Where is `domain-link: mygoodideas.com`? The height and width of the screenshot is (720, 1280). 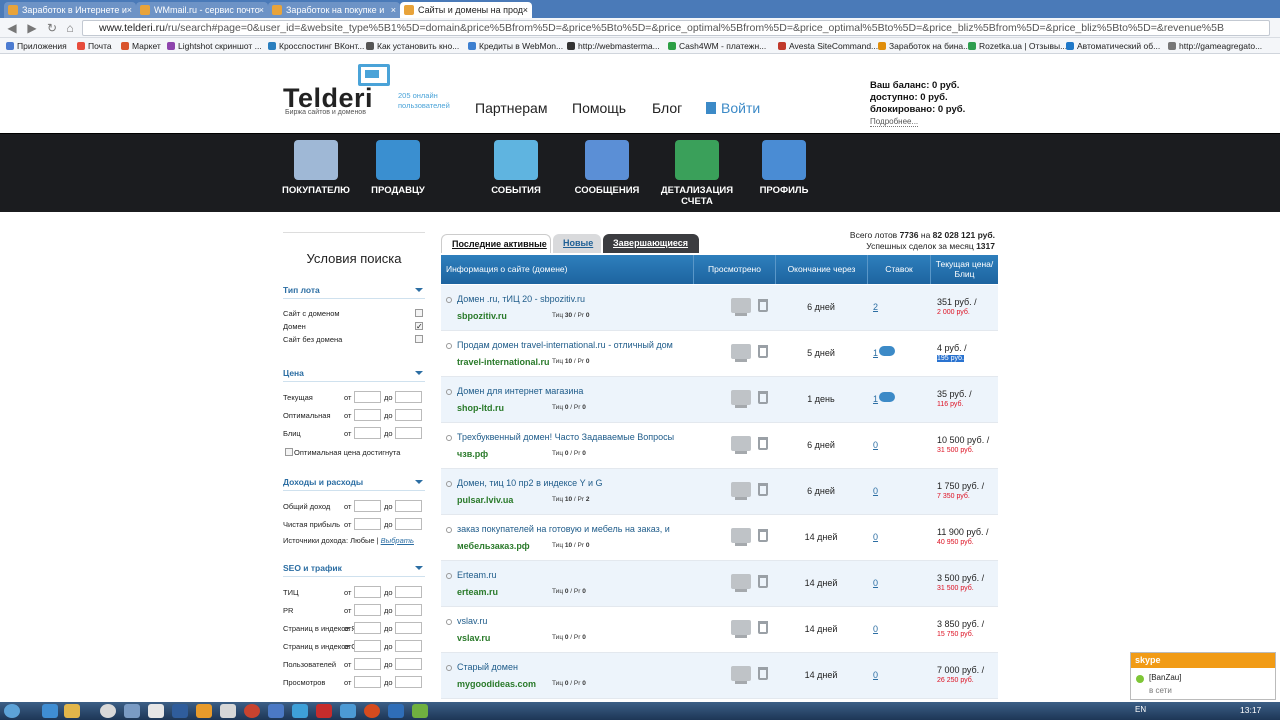
domain-link: mygoodideas.com is located at coordinates (496, 684).